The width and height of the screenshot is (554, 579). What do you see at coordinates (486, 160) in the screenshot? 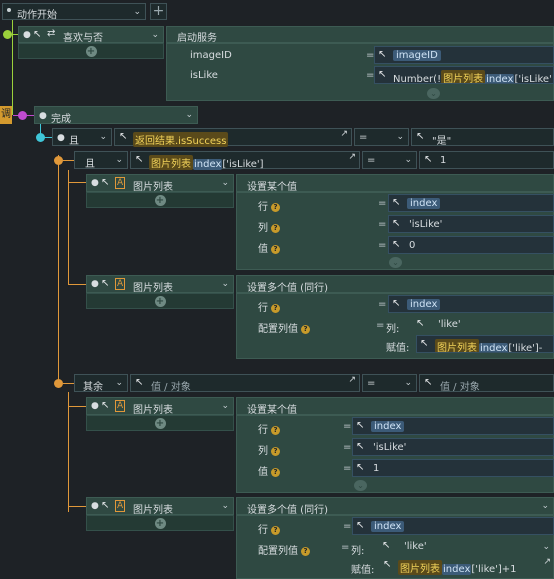
I see `condition-right-input: ↖ 1` at bounding box center [486, 160].